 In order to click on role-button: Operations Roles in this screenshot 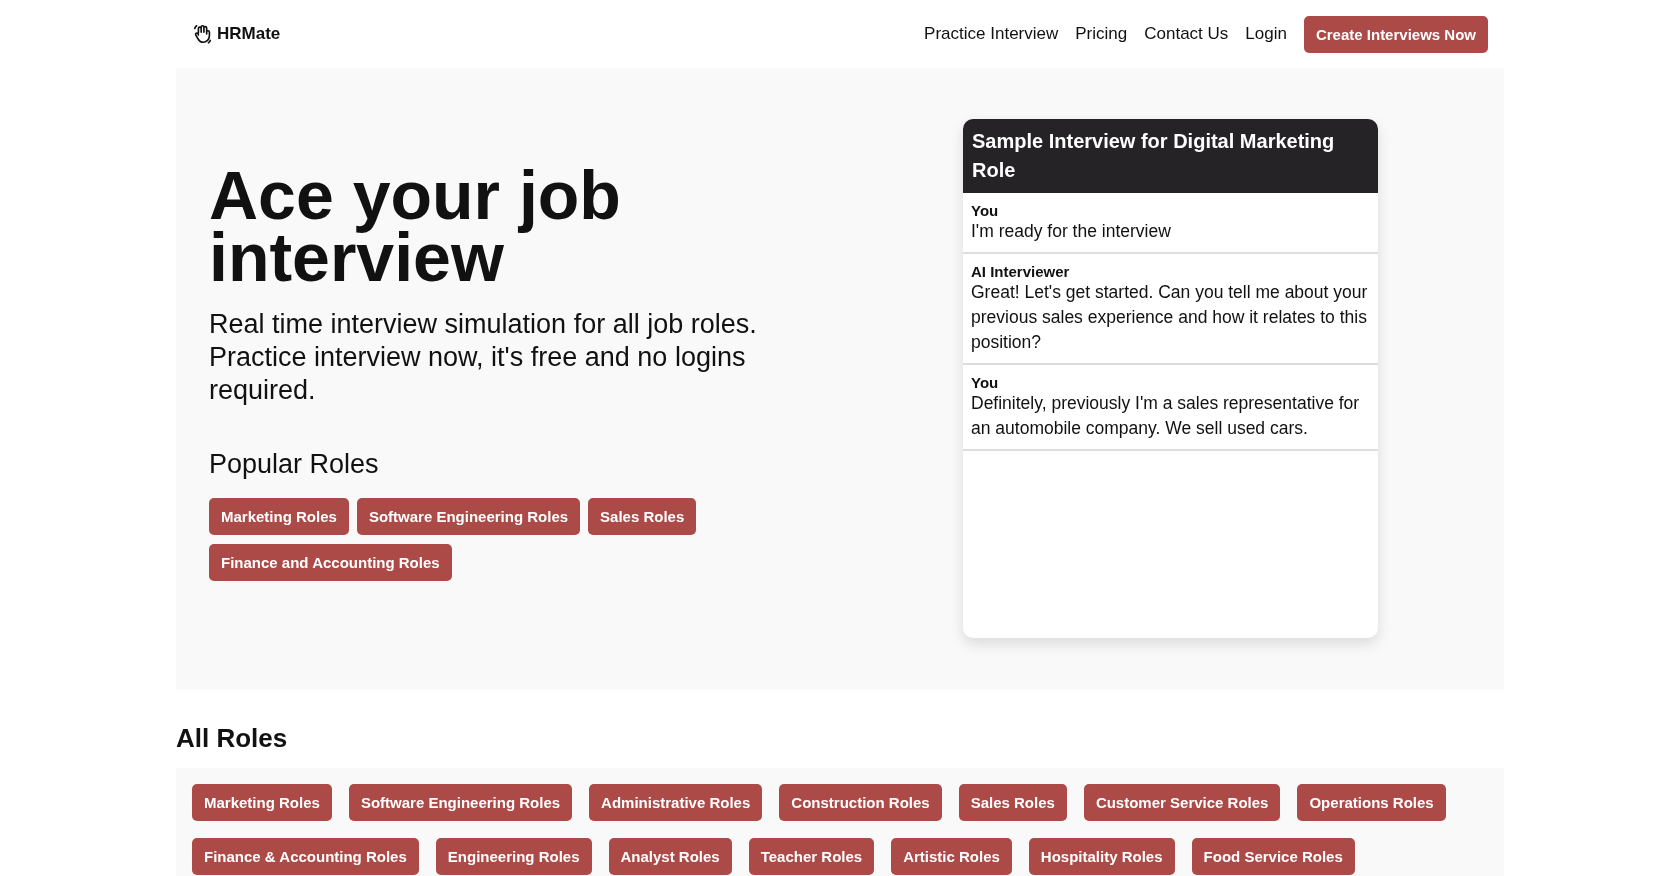, I will do `click(1371, 802)`.